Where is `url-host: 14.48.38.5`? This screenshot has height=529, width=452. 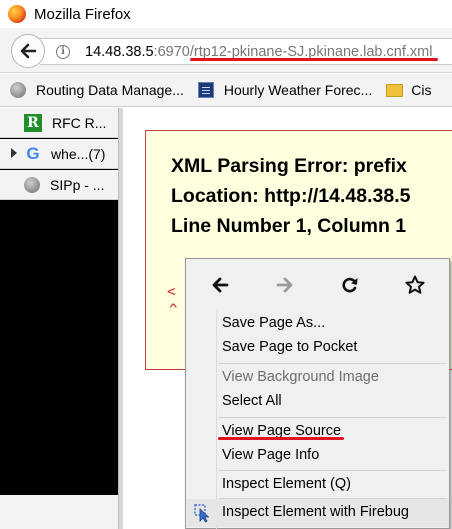 url-host: 14.48.38.5 is located at coordinates (119, 51).